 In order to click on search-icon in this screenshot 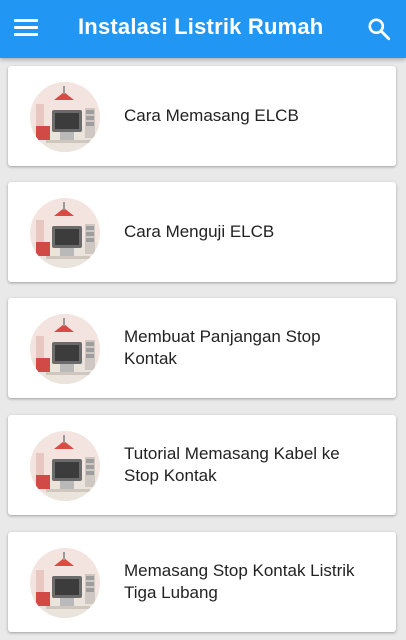, I will do `click(379, 29)`.